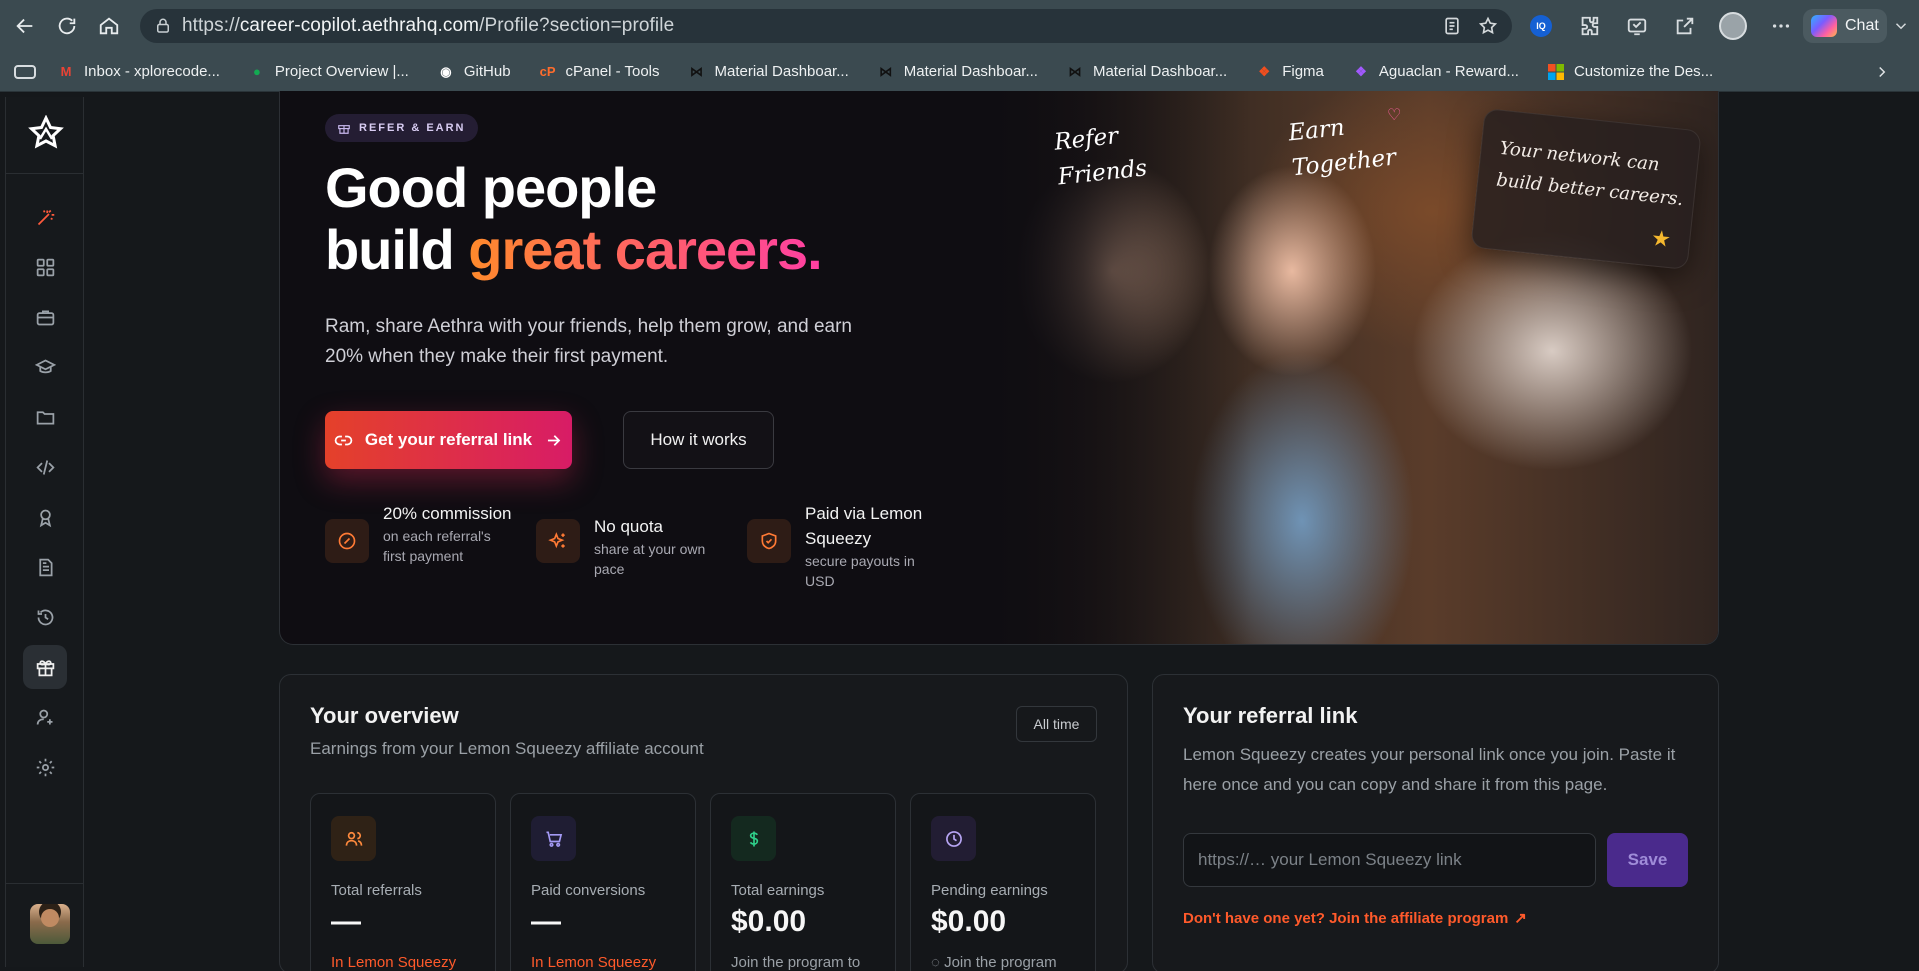 Image resolution: width=1919 pixels, height=971 pixels. I want to click on sidebar-item-learning, so click(45, 367).